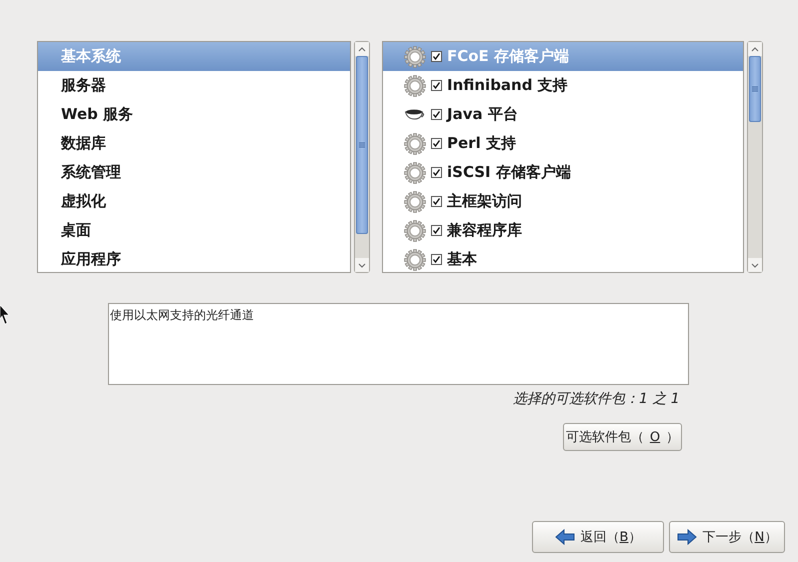 This screenshot has width=798, height=562. What do you see at coordinates (686, 537) in the screenshot?
I see `forward-arrow-icon` at bounding box center [686, 537].